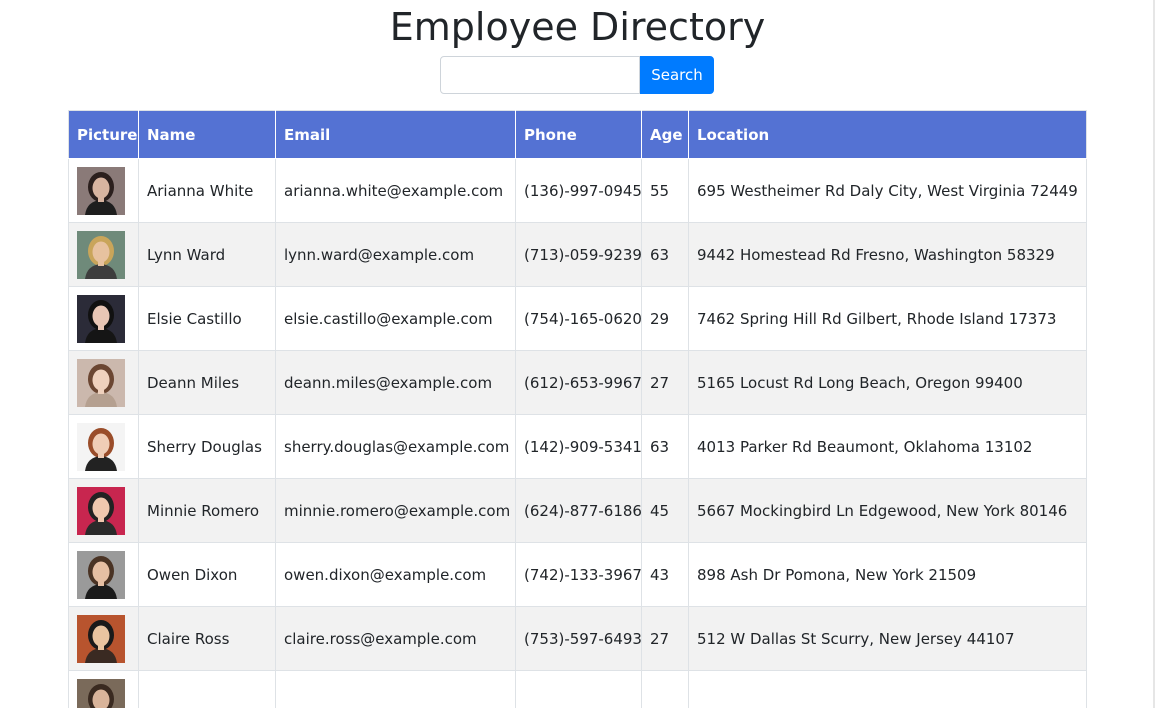 The image size is (1155, 708). Describe the element at coordinates (887, 134) in the screenshot. I see `column-header-location: Location` at that location.